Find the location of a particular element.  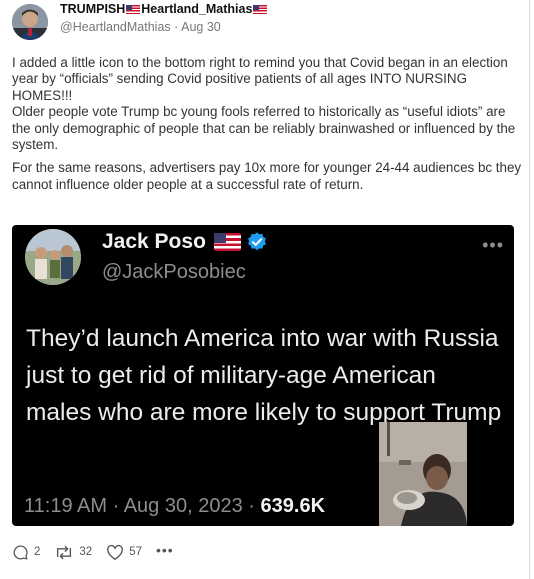

post-actions: 2 32 57 ••• is located at coordinates (100, 552).